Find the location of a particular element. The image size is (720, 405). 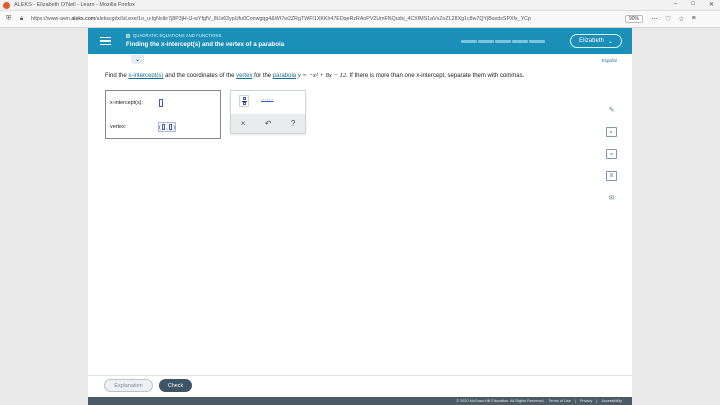

window-controls: – □ ✕ is located at coordinates (694, 4).